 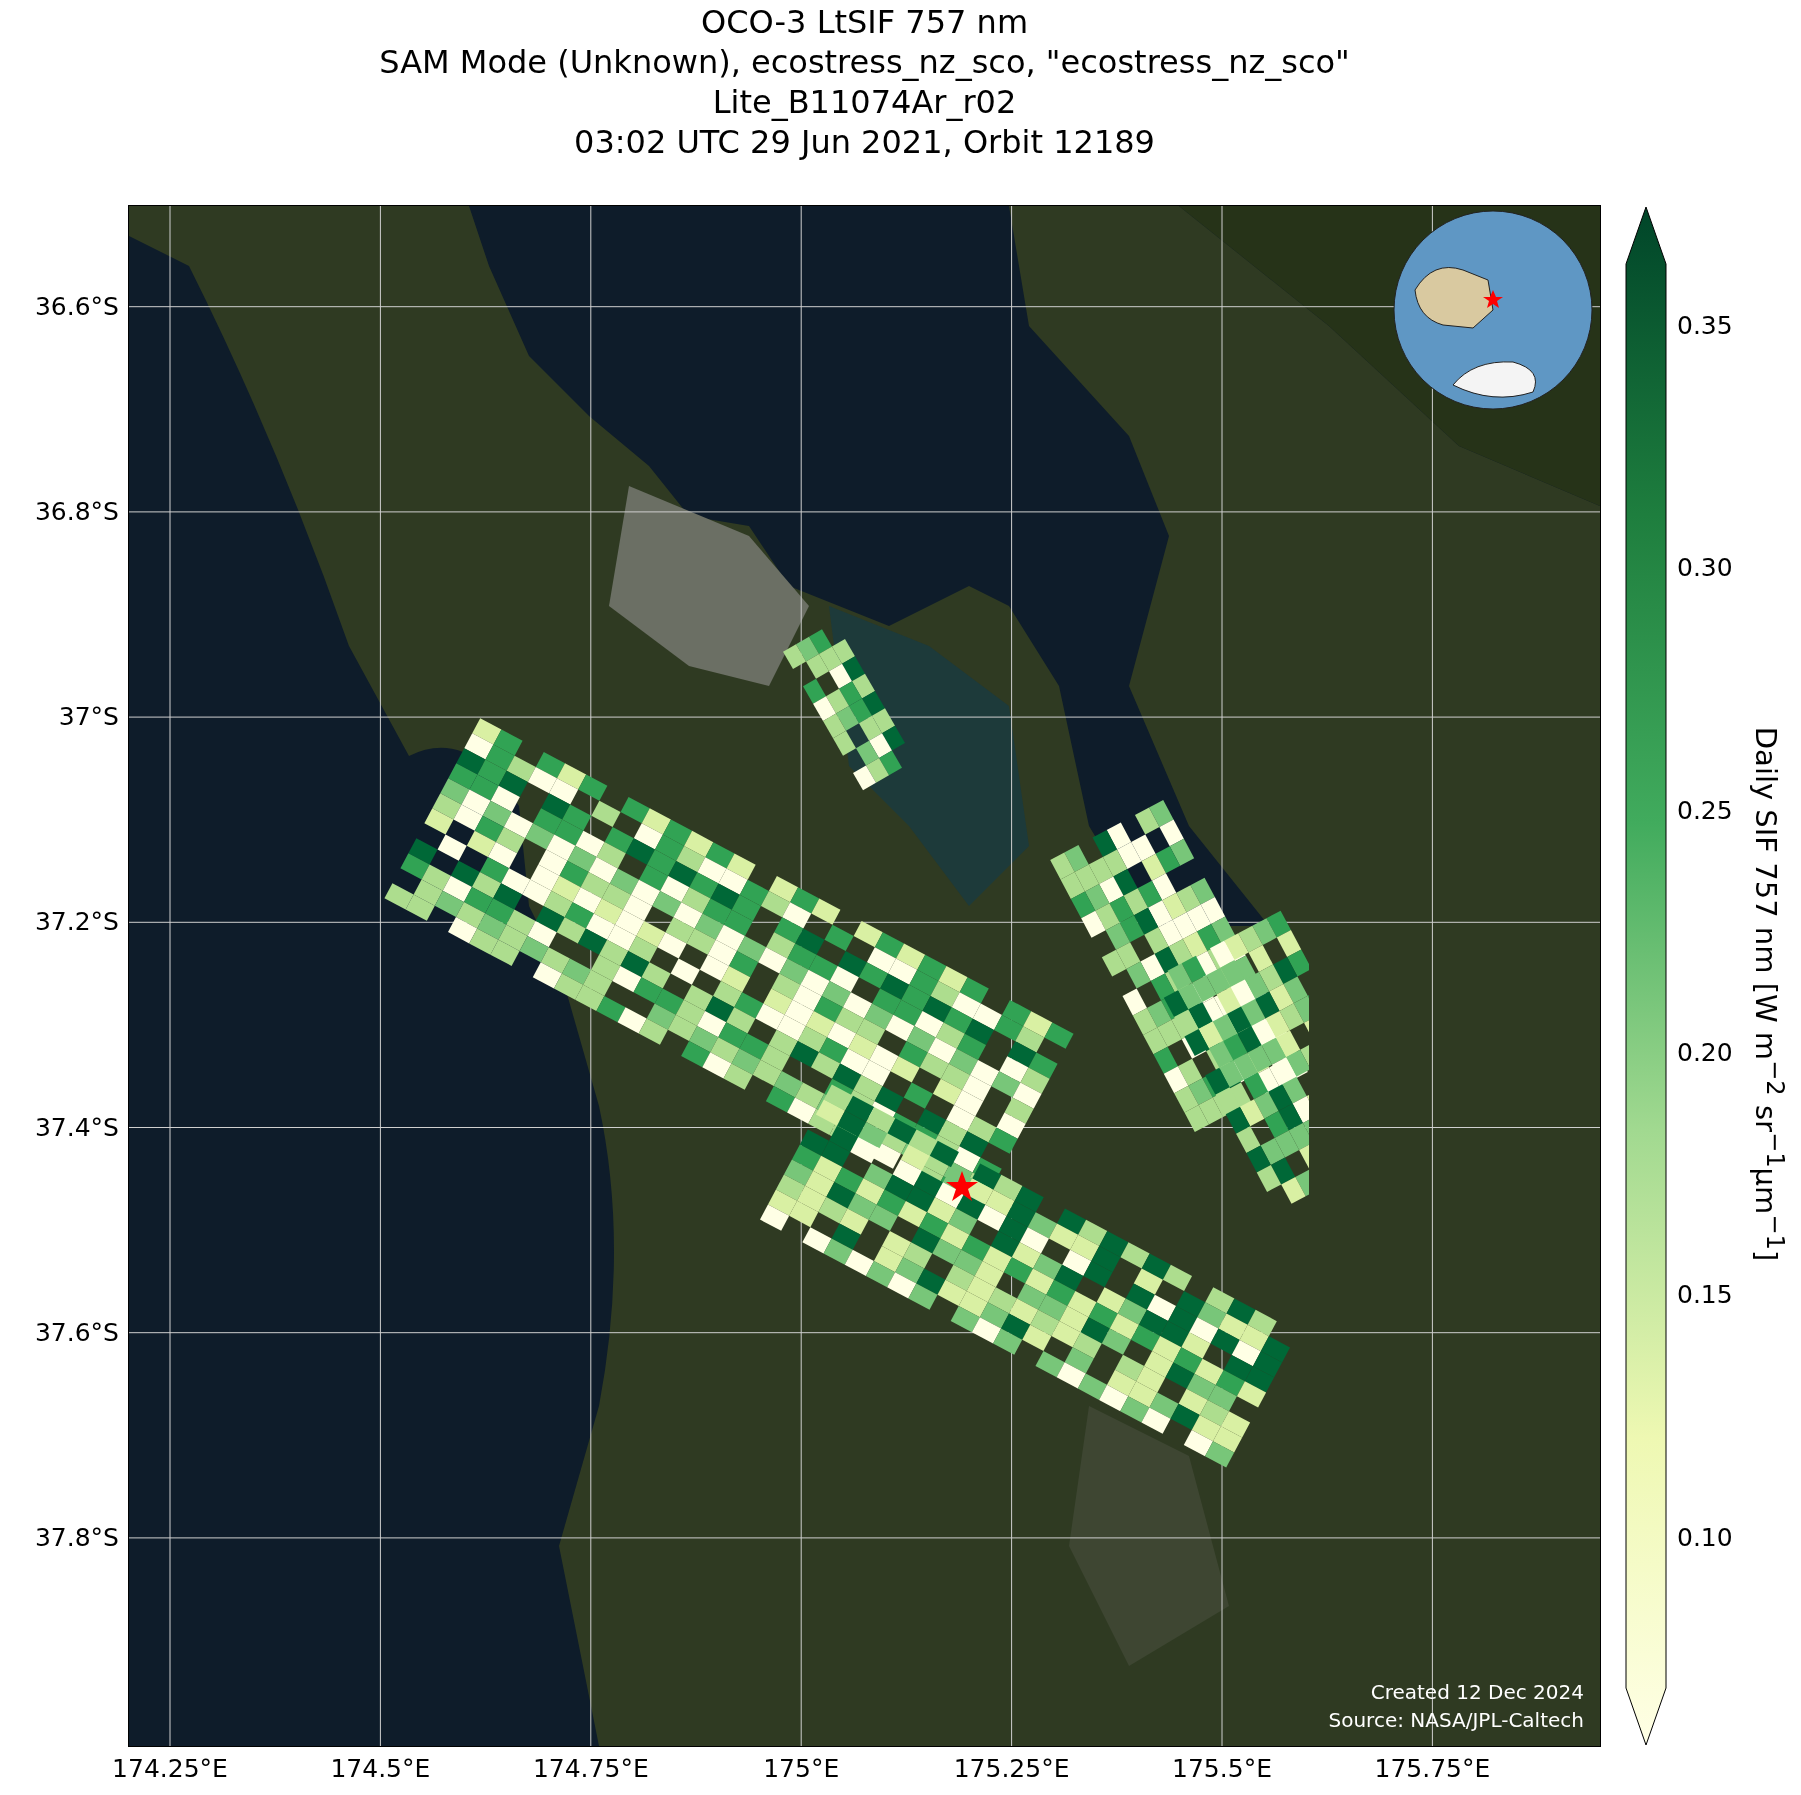 What do you see at coordinates (76, 922) in the screenshot?
I see `latitude-label: 37.2°S` at bounding box center [76, 922].